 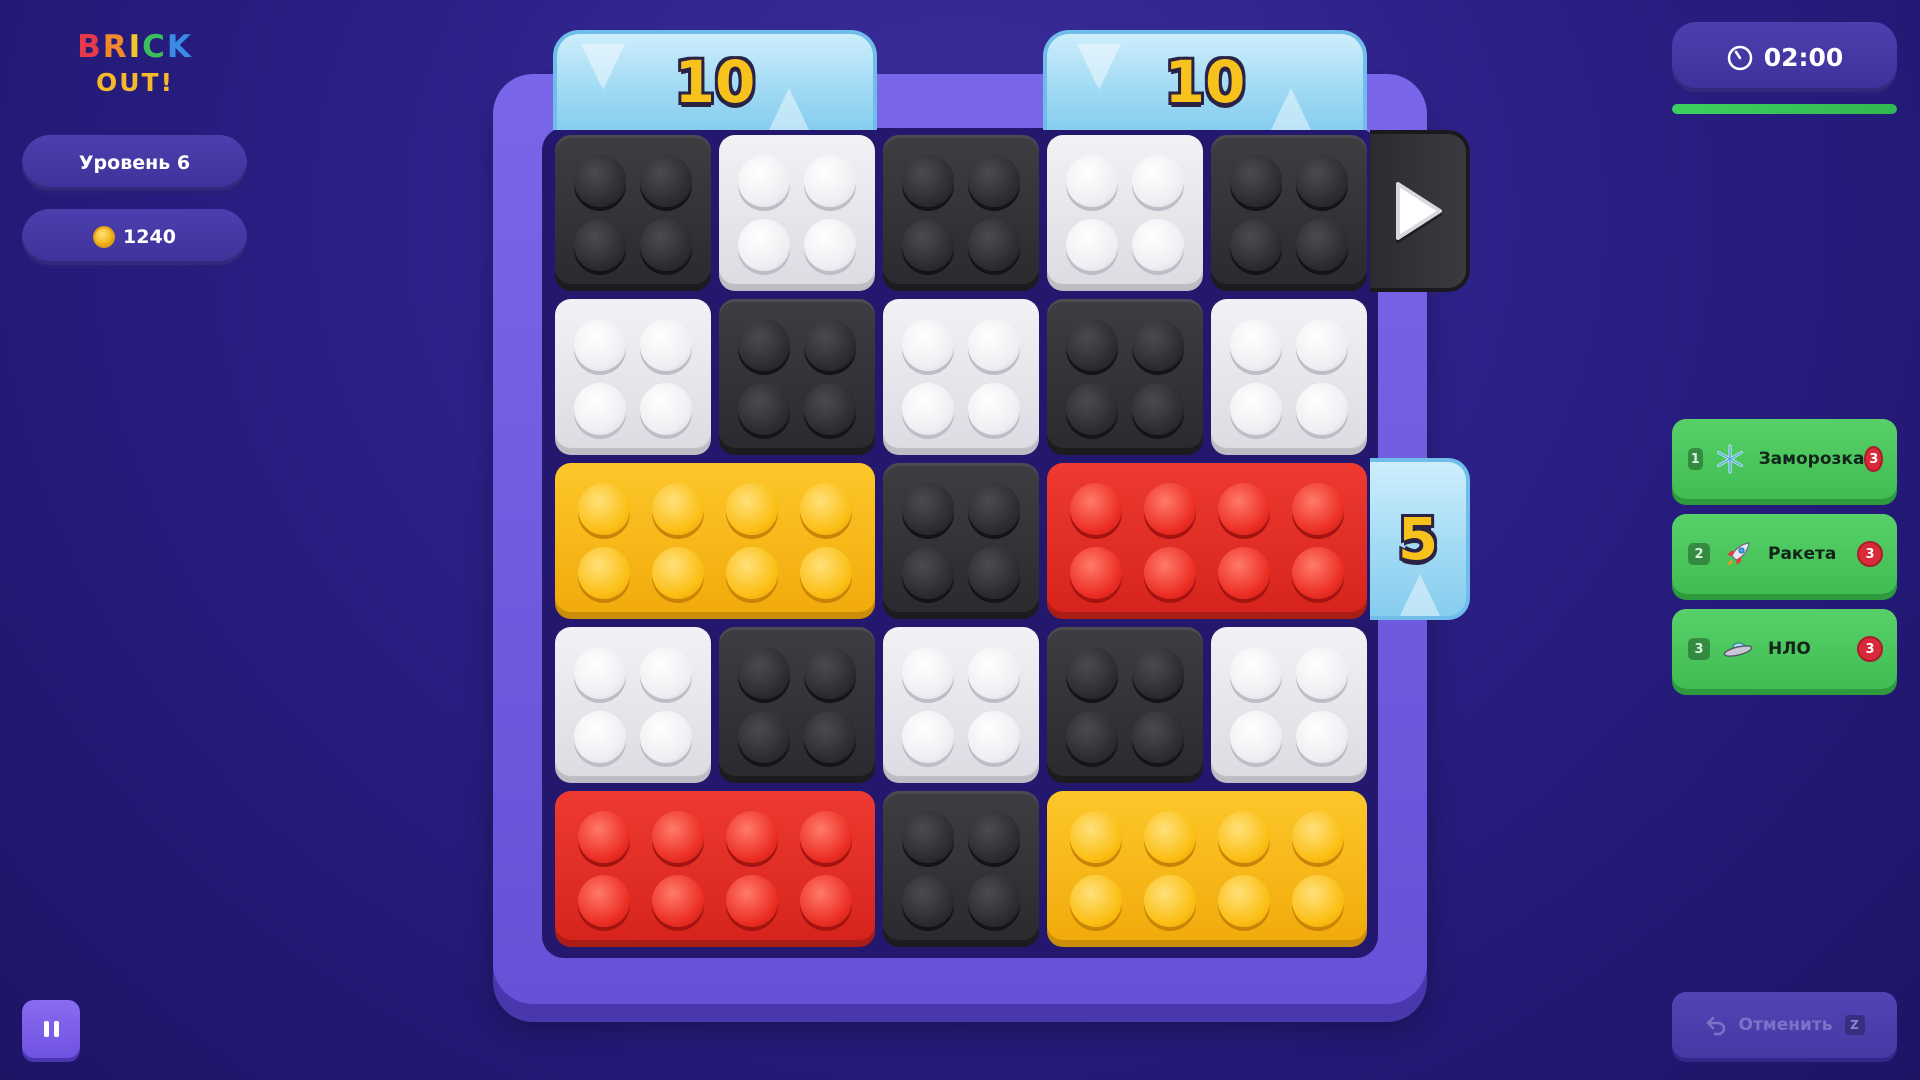 What do you see at coordinates (149, 237) in the screenshot?
I see `coin-value: 1240` at bounding box center [149, 237].